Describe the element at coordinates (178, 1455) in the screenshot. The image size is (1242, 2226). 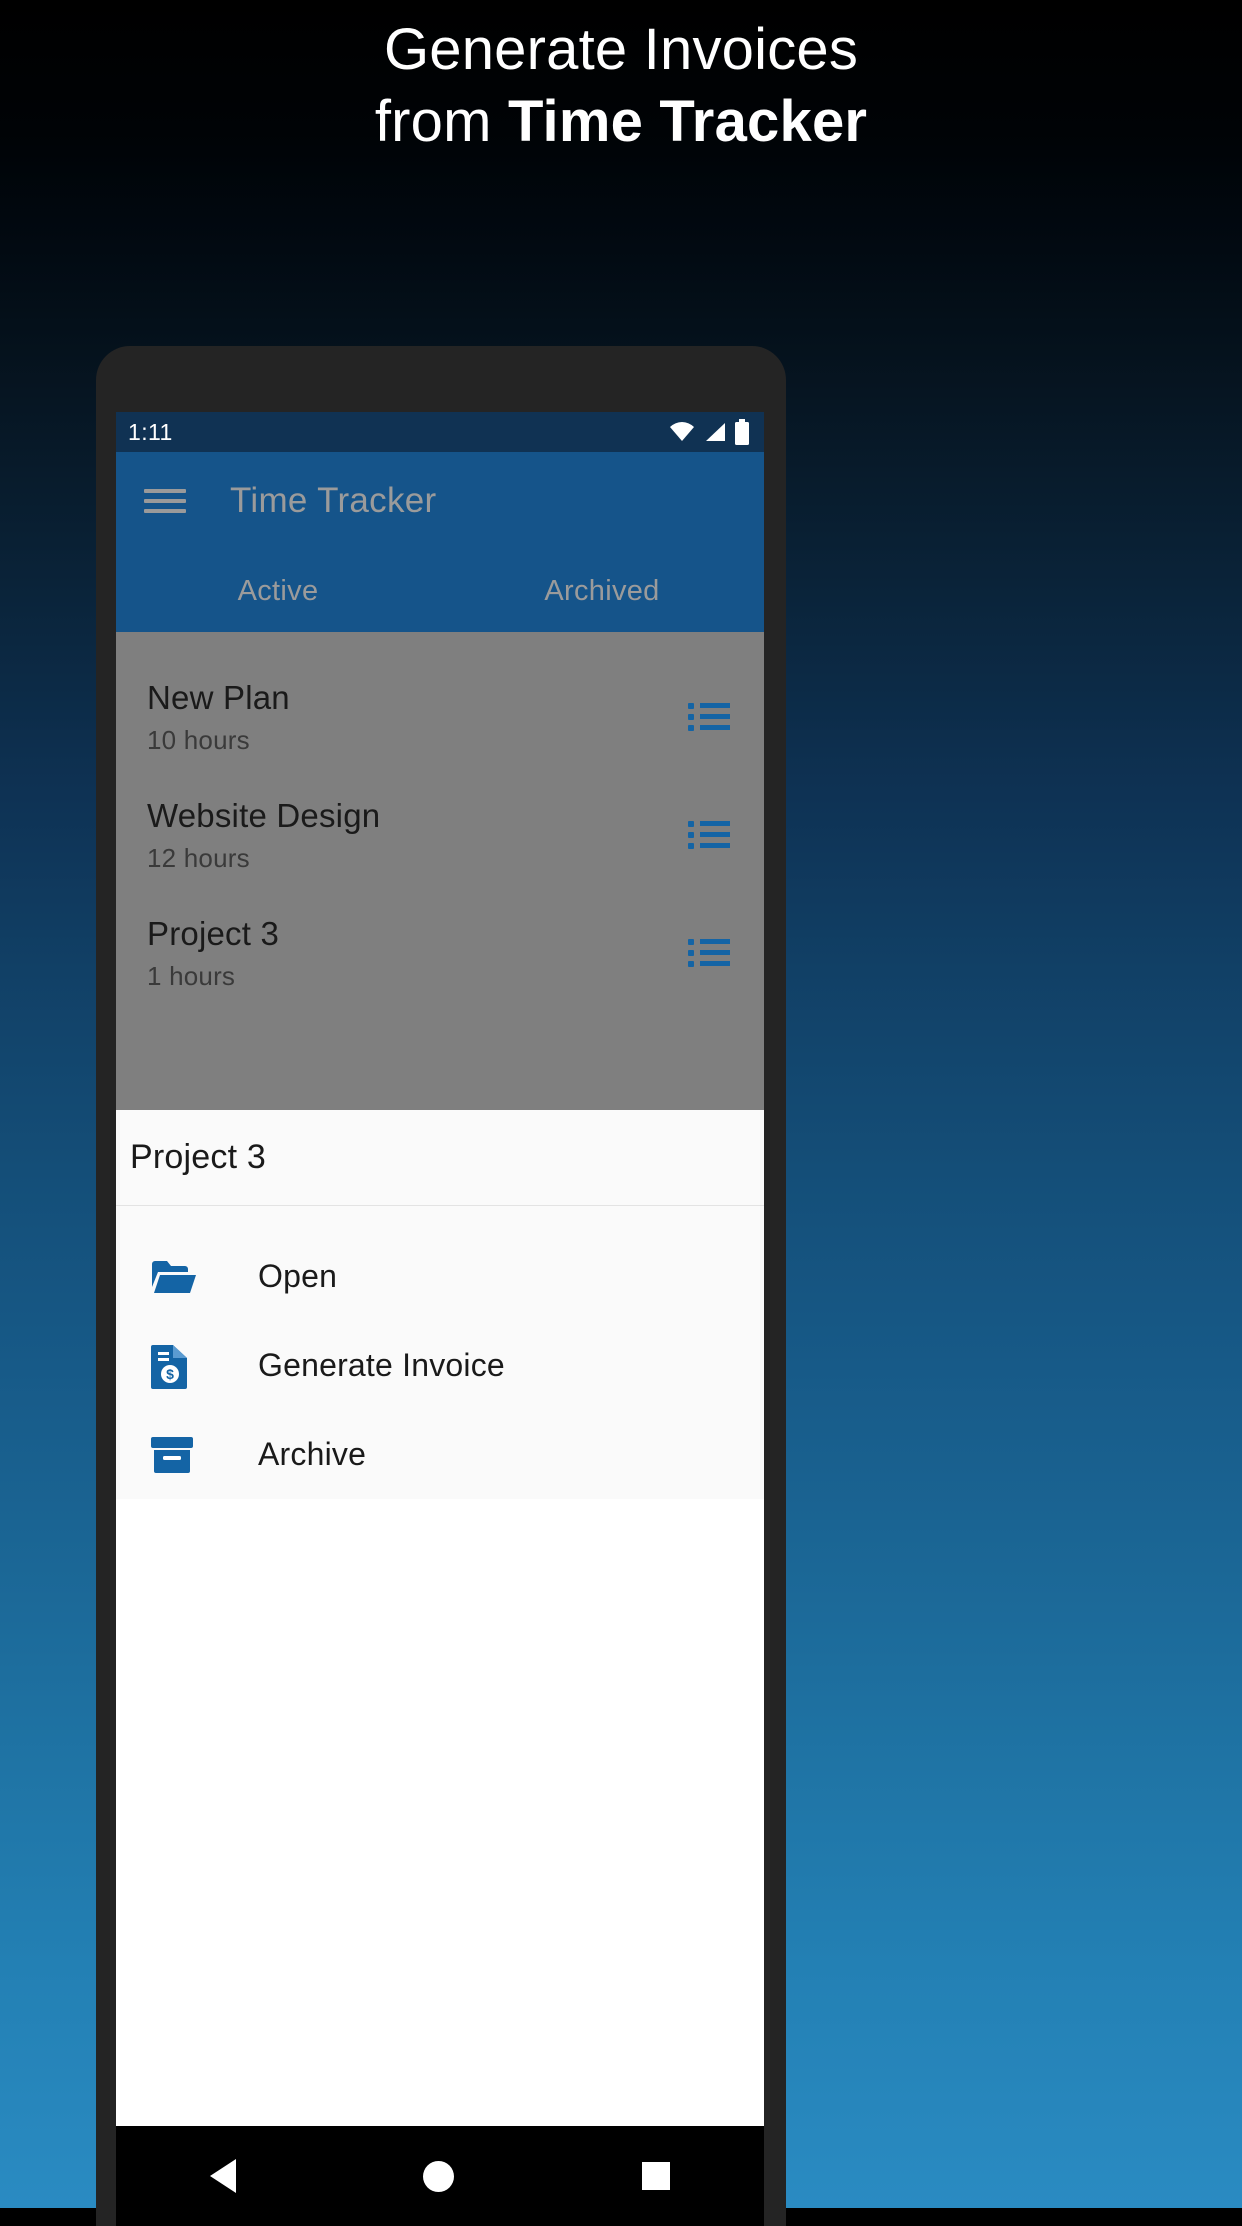
I see `archive-box-icon` at that location.